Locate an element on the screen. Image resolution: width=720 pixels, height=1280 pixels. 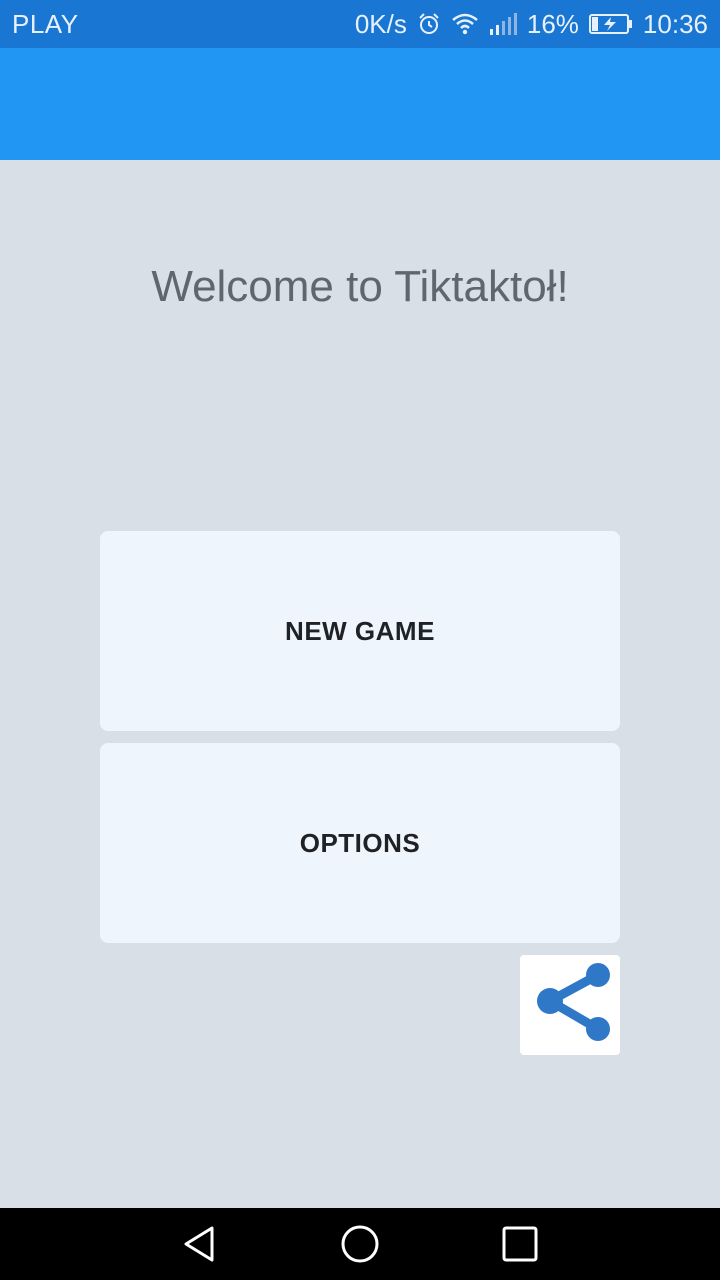
home-icon is located at coordinates (360, 1246).